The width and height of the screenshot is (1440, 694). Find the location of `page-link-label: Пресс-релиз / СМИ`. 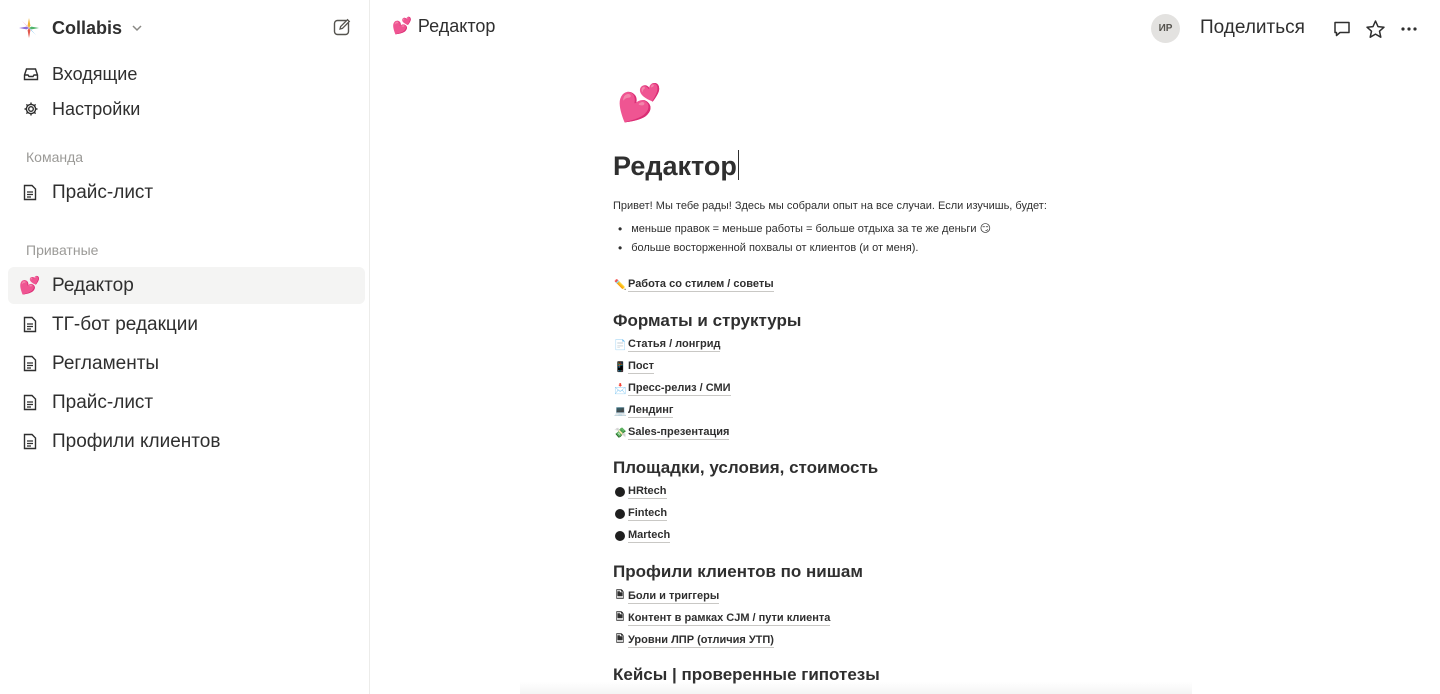

page-link-label: Пресс-релиз / СМИ is located at coordinates (679, 389).